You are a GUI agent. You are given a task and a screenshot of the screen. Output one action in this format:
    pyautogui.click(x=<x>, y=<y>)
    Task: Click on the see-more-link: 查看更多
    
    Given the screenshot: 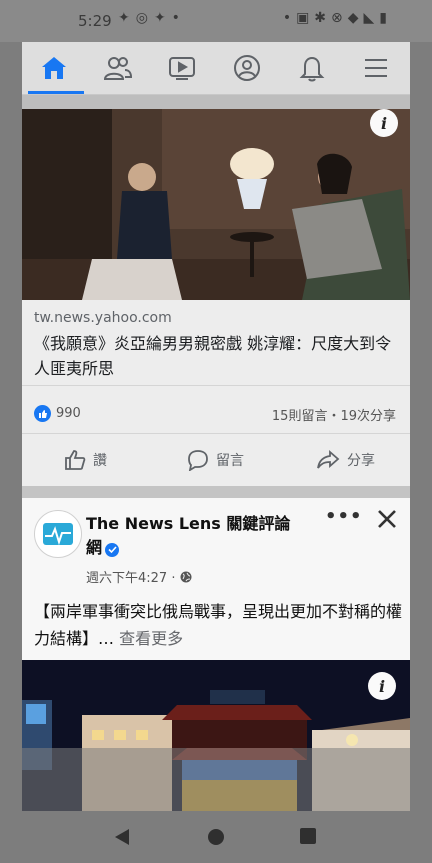 What is the action you would take?
    pyautogui.click(x=151, y=638)
    